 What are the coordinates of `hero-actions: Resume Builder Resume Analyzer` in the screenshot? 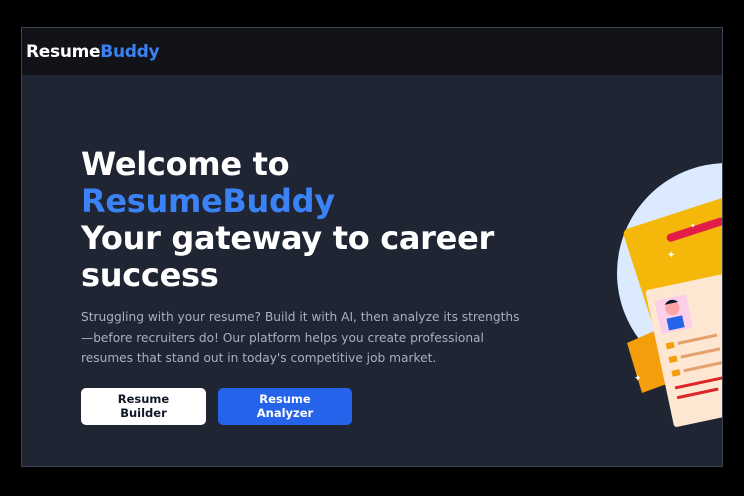 It's located at (311, 406).